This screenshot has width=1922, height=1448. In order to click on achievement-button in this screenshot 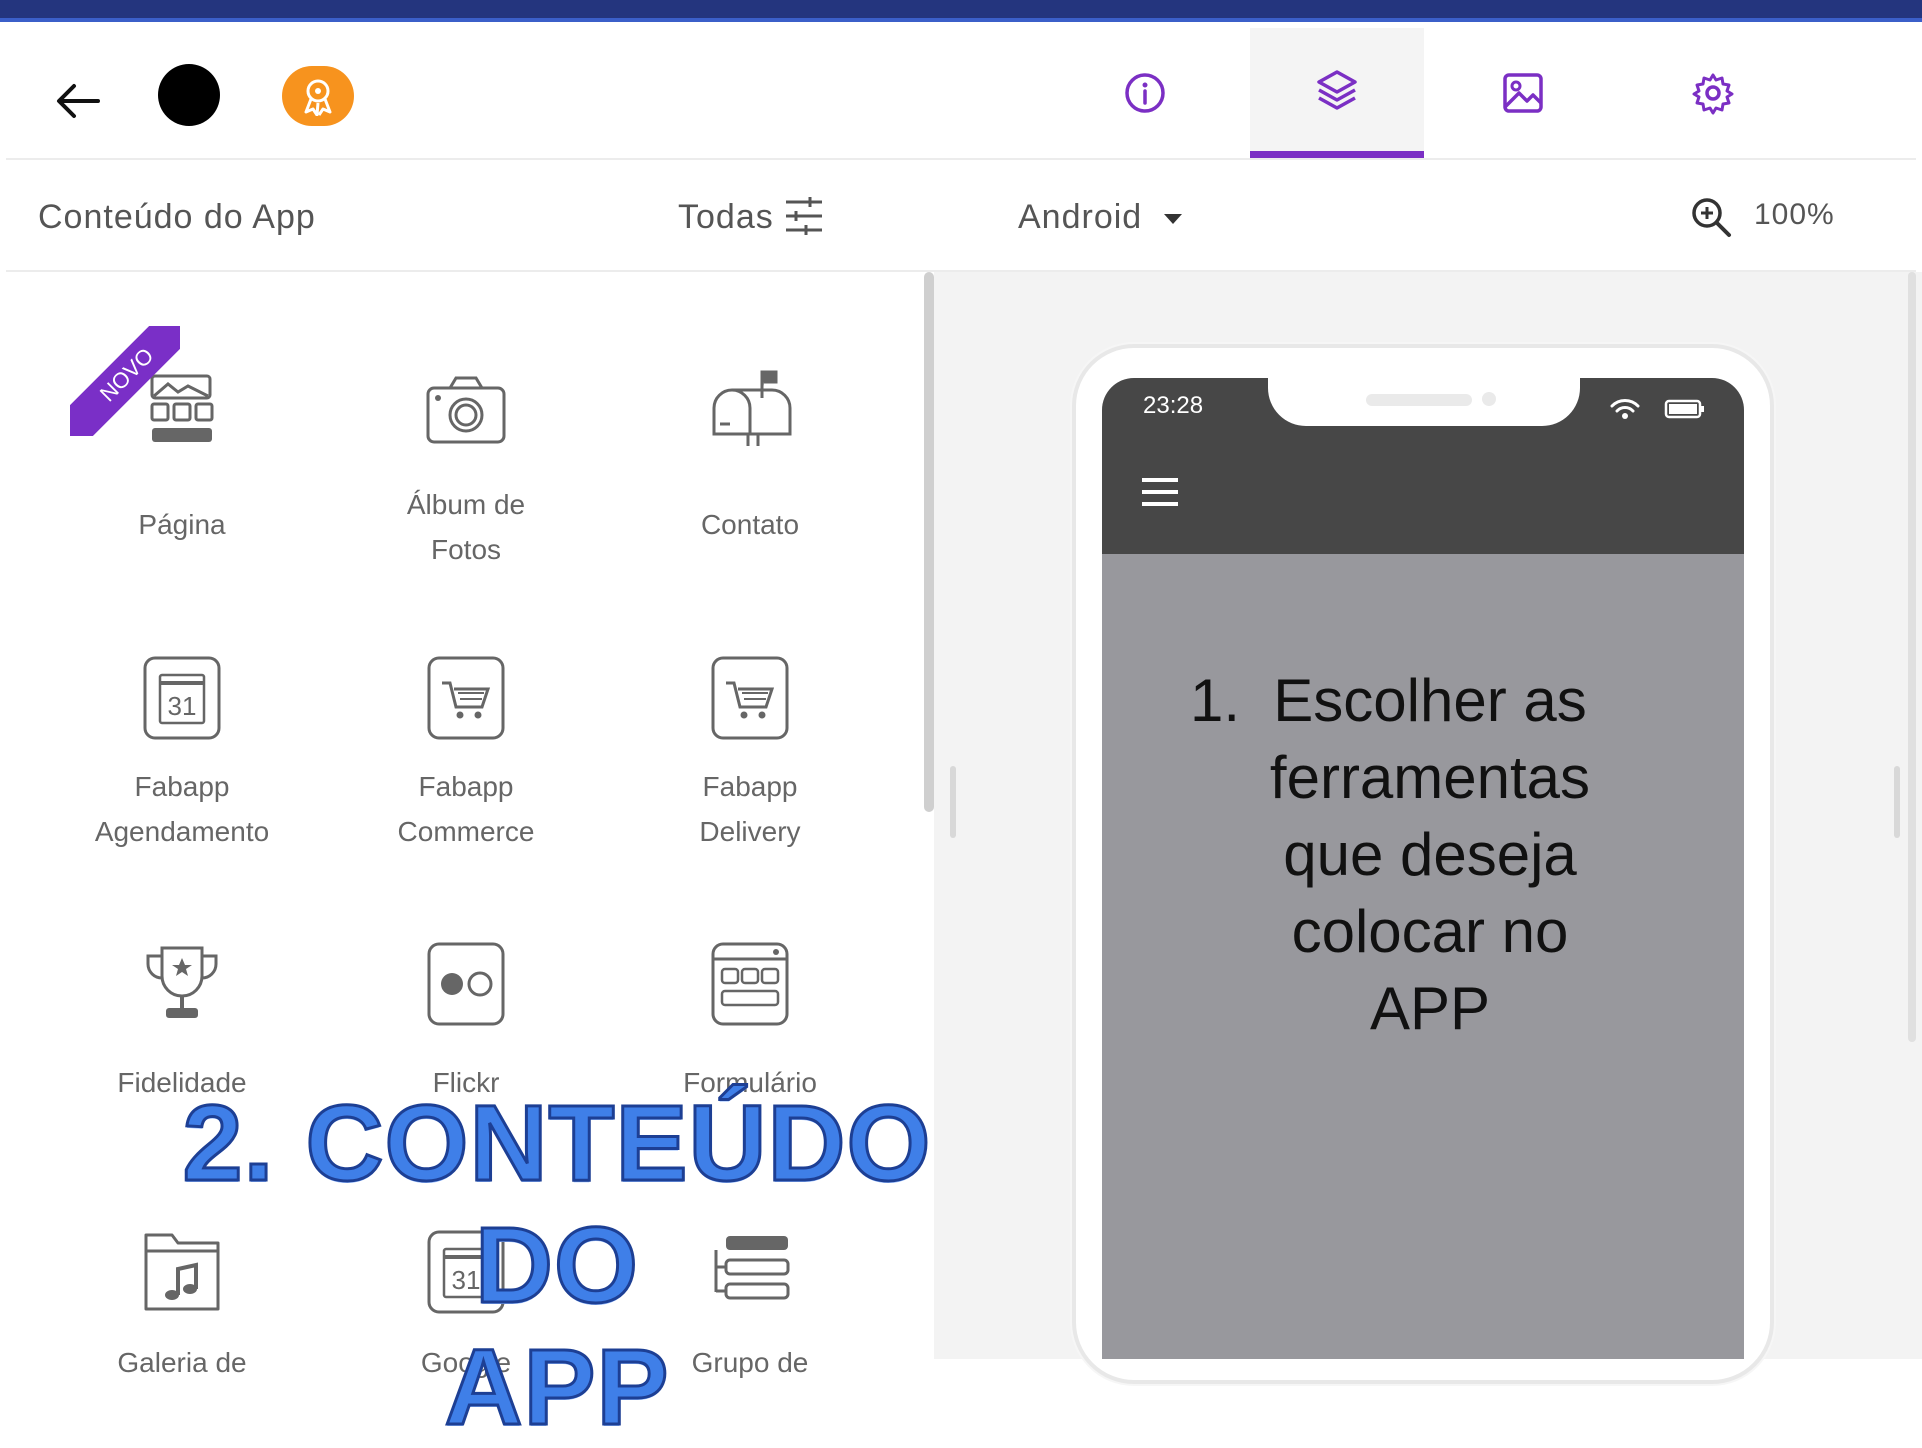, I will do `click(318, 96)`.